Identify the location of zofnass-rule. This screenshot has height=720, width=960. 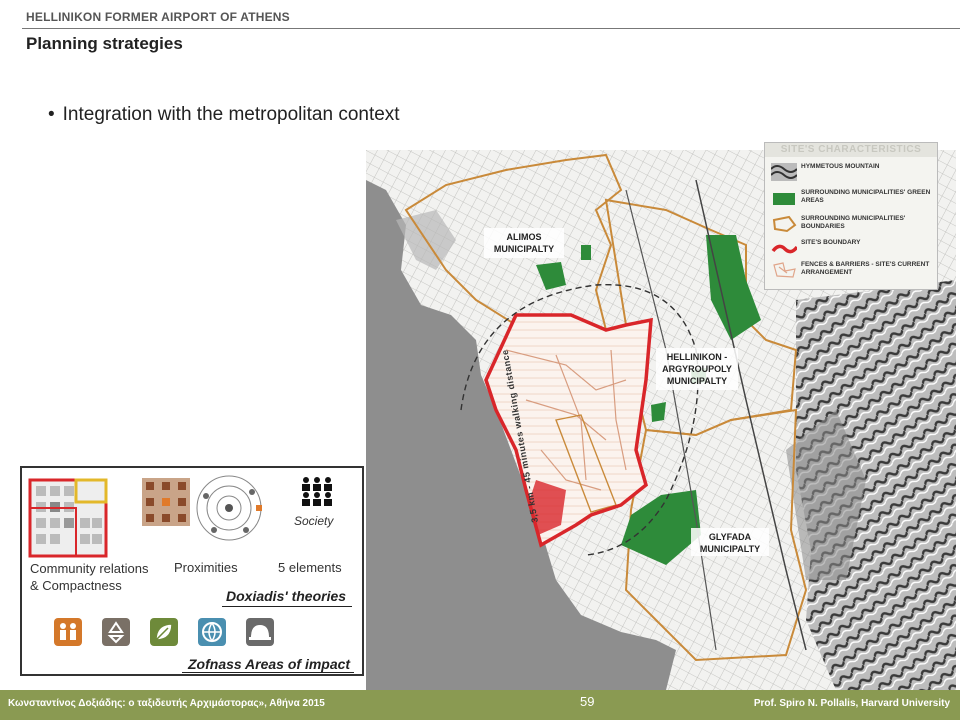
(268, 672).